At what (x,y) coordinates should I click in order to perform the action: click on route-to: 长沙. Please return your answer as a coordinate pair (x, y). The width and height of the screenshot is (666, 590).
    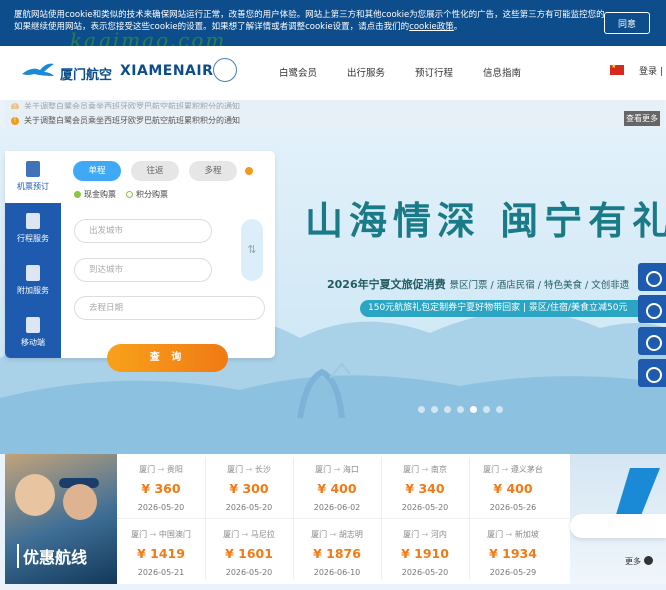
    Looking at the image, I should click on (262, 469).